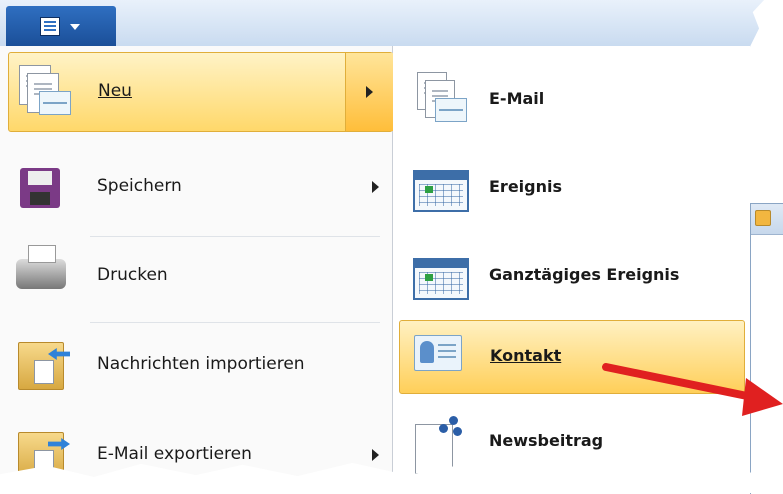  Describe the element at coordinates (391, 23) in the screenshot. I see `window-titlebar` at that location.